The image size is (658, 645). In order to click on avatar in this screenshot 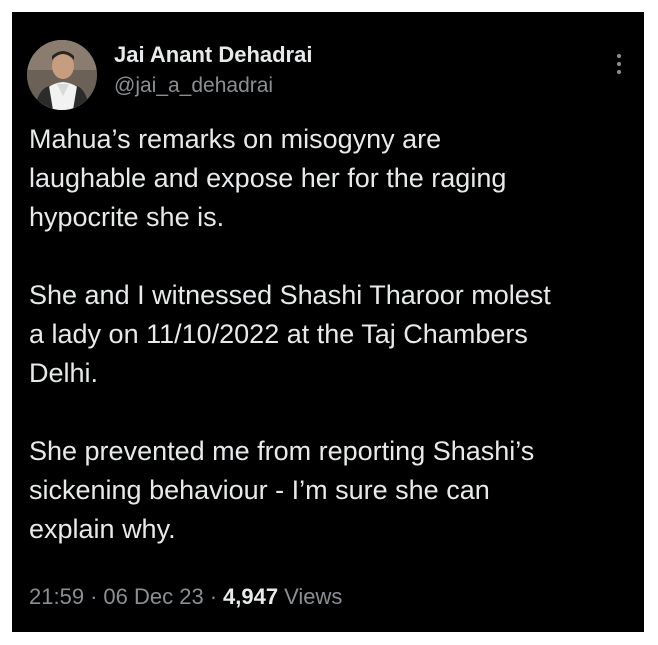, I will do `click(62, 75)`.